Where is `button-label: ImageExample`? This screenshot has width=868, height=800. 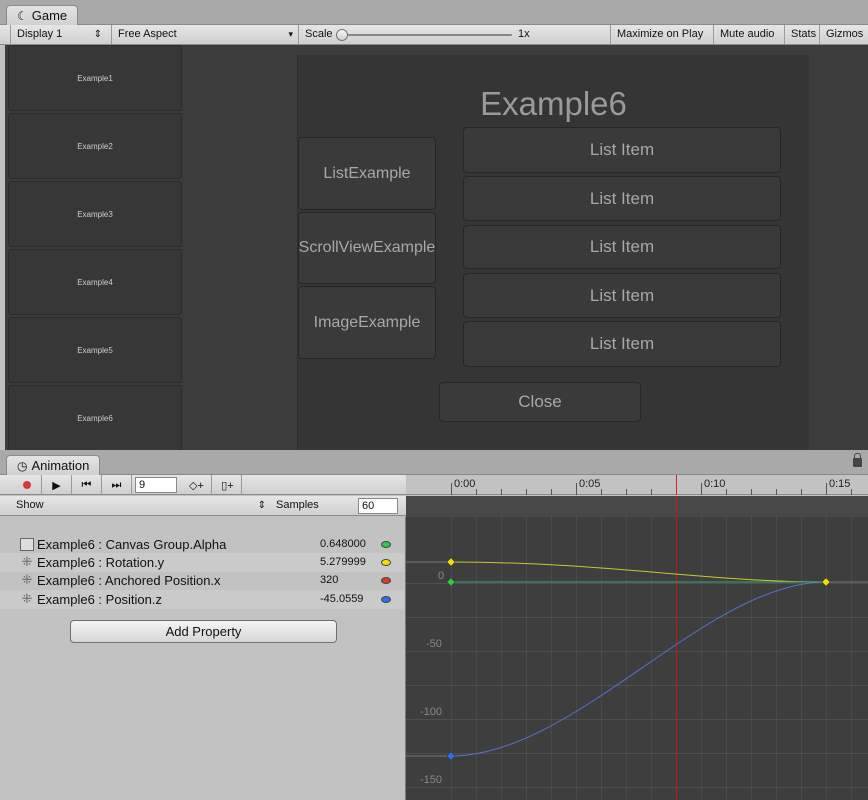 button-label: ImageExample is located at coordinates (367, 322).